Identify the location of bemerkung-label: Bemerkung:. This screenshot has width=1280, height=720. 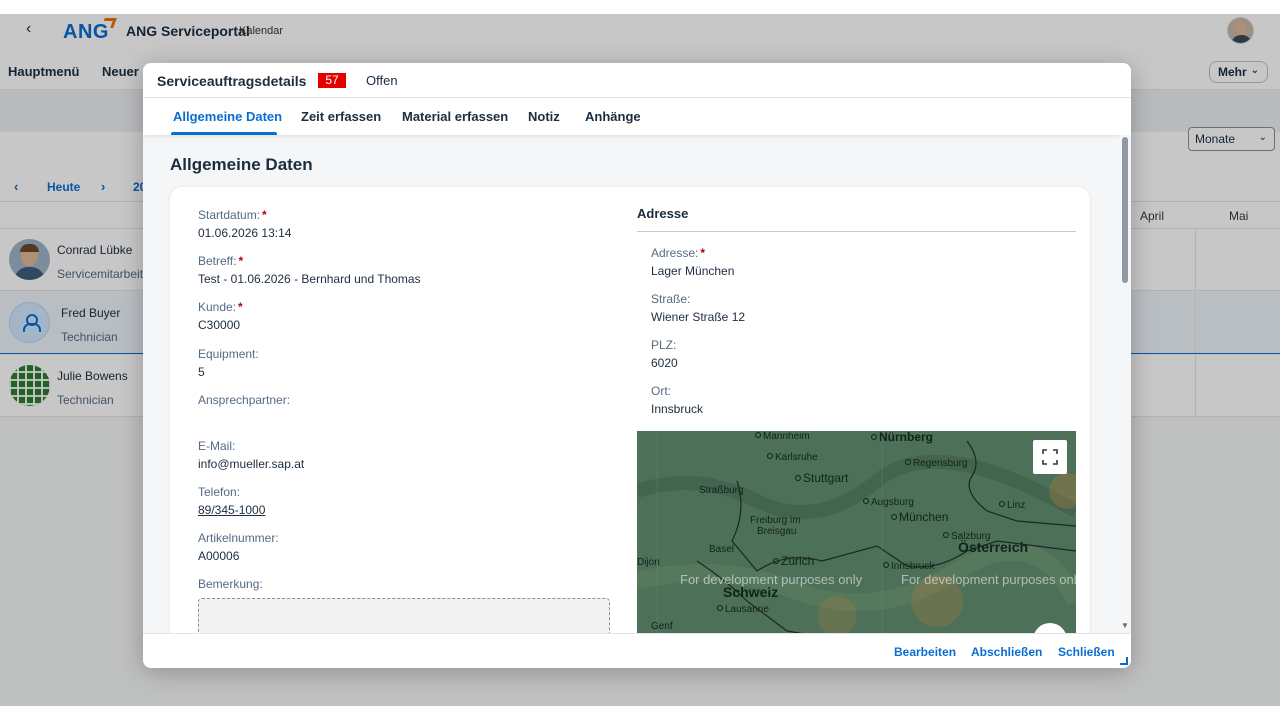
(230, 584).